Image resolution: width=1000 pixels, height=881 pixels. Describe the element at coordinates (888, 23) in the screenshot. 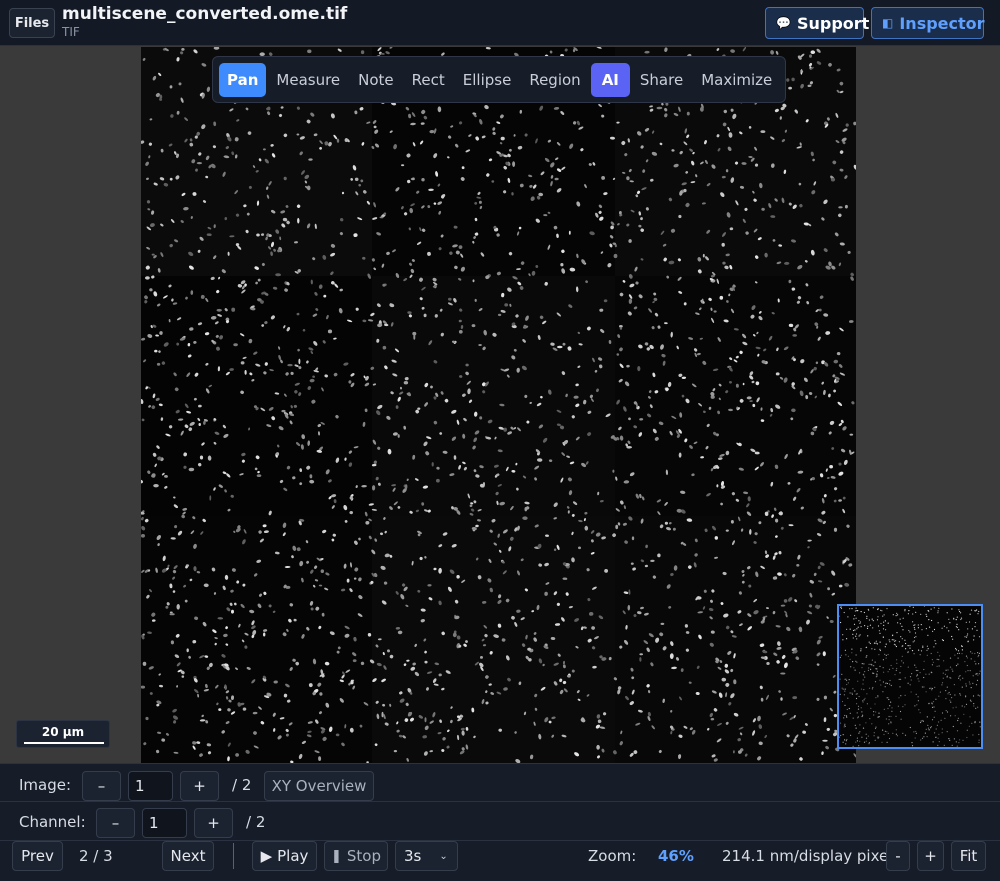

I see `panel-icon: ◧` at that location.